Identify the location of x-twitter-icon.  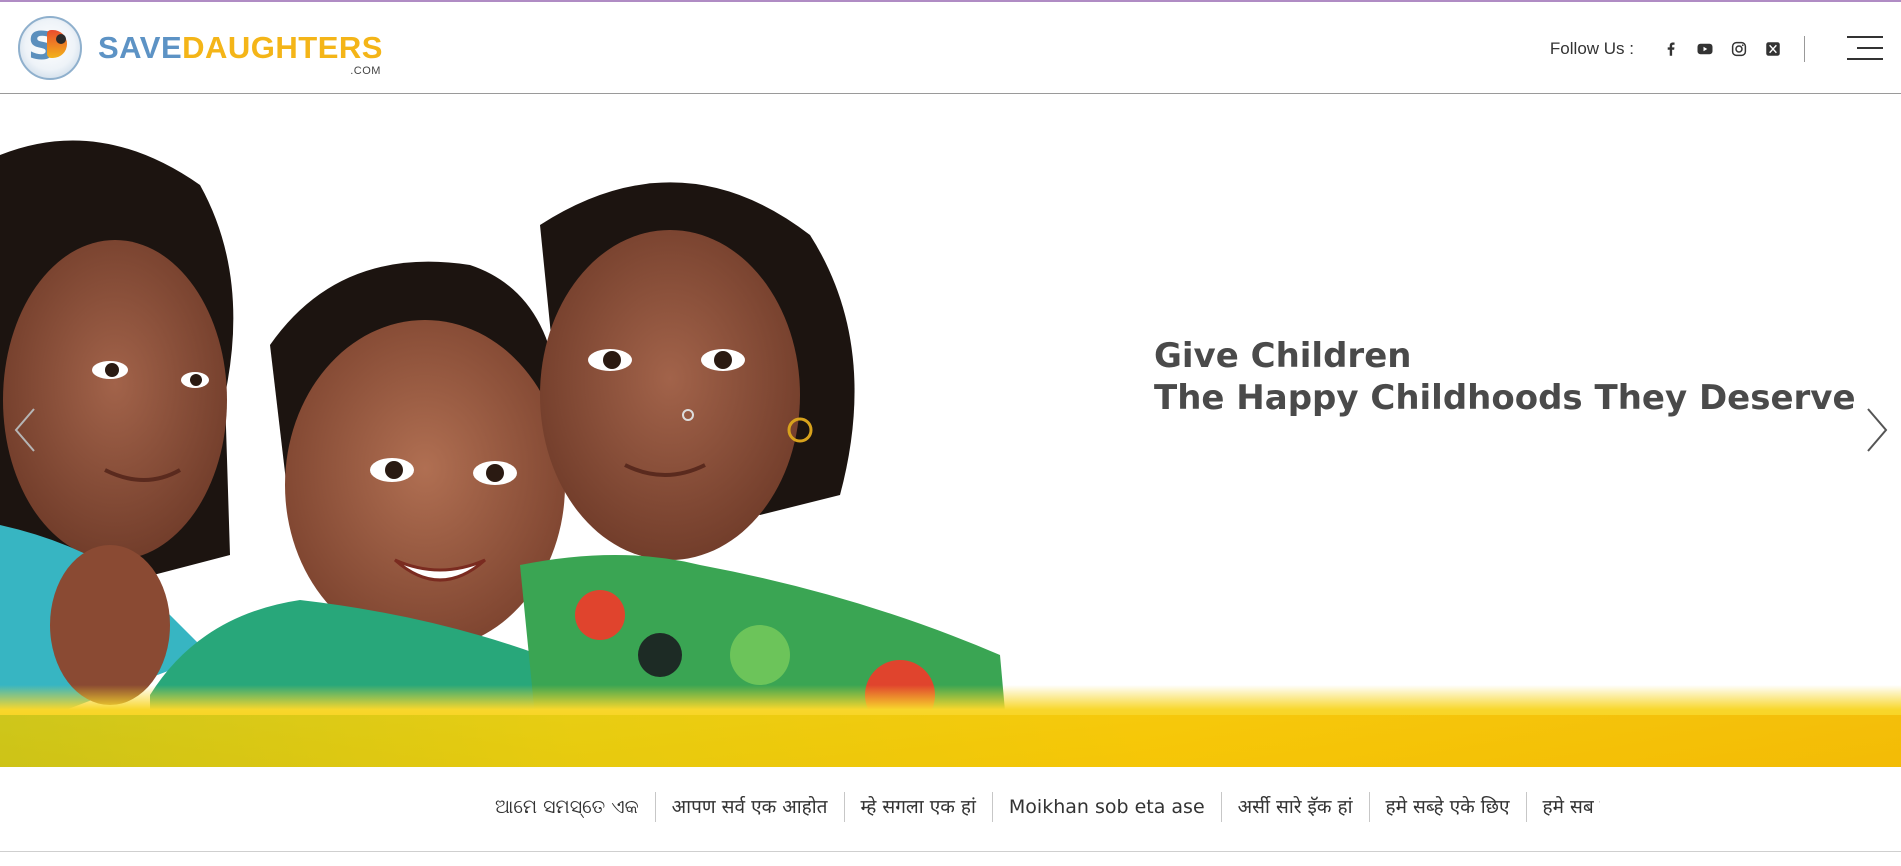
(1773, 49).